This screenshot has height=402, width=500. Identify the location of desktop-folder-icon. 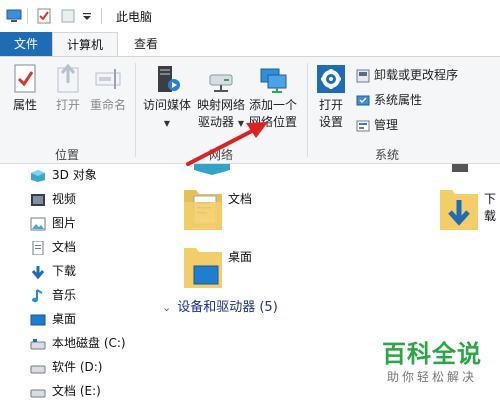
(203, 268).